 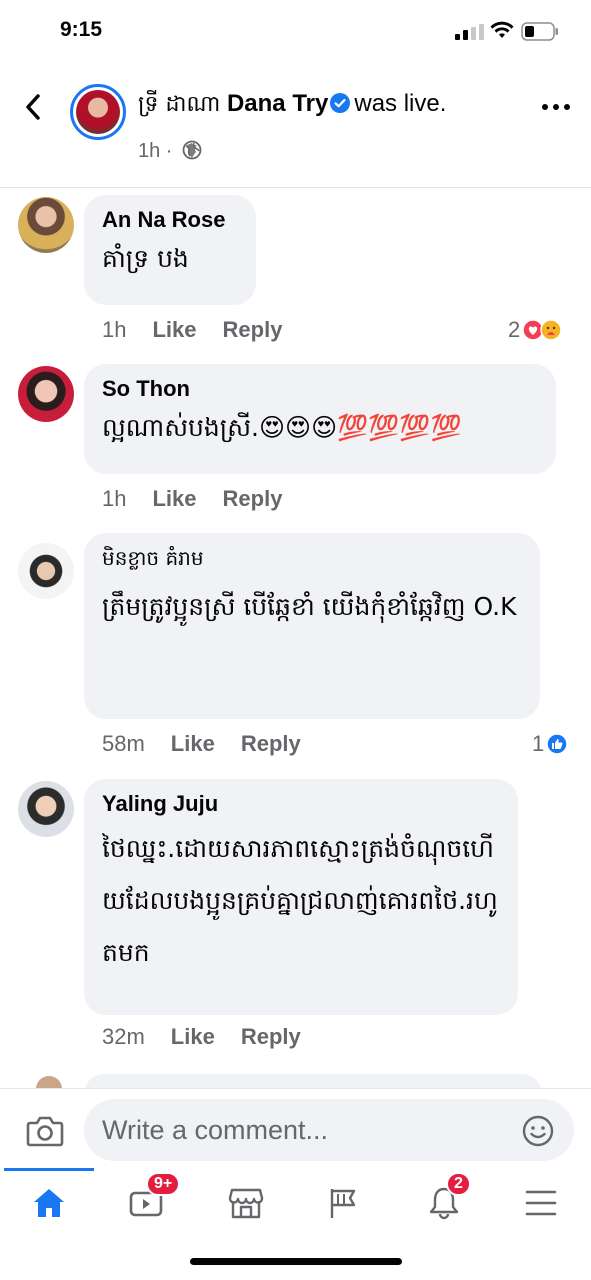 What do you see at coordinates (312, 560) in the screenshot?
I see `commenter-name: មិនខ្លាច គំរាម` at bounding box center [312, 560].